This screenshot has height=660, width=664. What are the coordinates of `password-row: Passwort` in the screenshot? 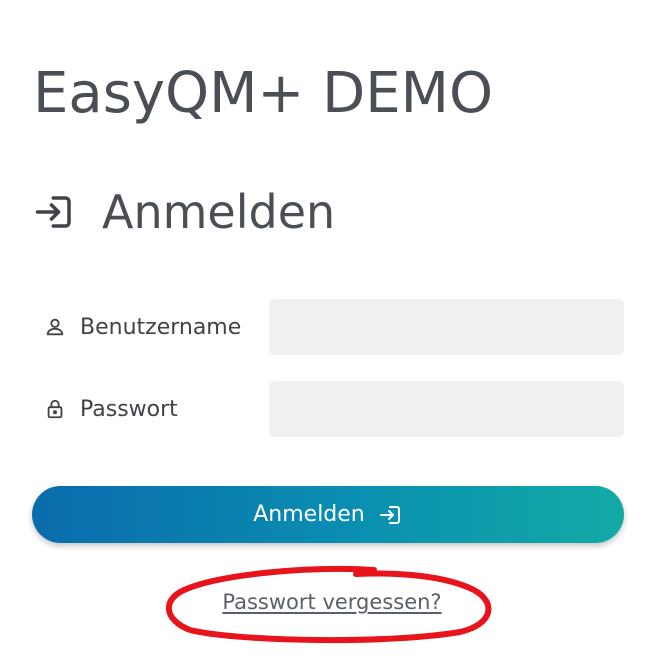 It's located at (334, 409).